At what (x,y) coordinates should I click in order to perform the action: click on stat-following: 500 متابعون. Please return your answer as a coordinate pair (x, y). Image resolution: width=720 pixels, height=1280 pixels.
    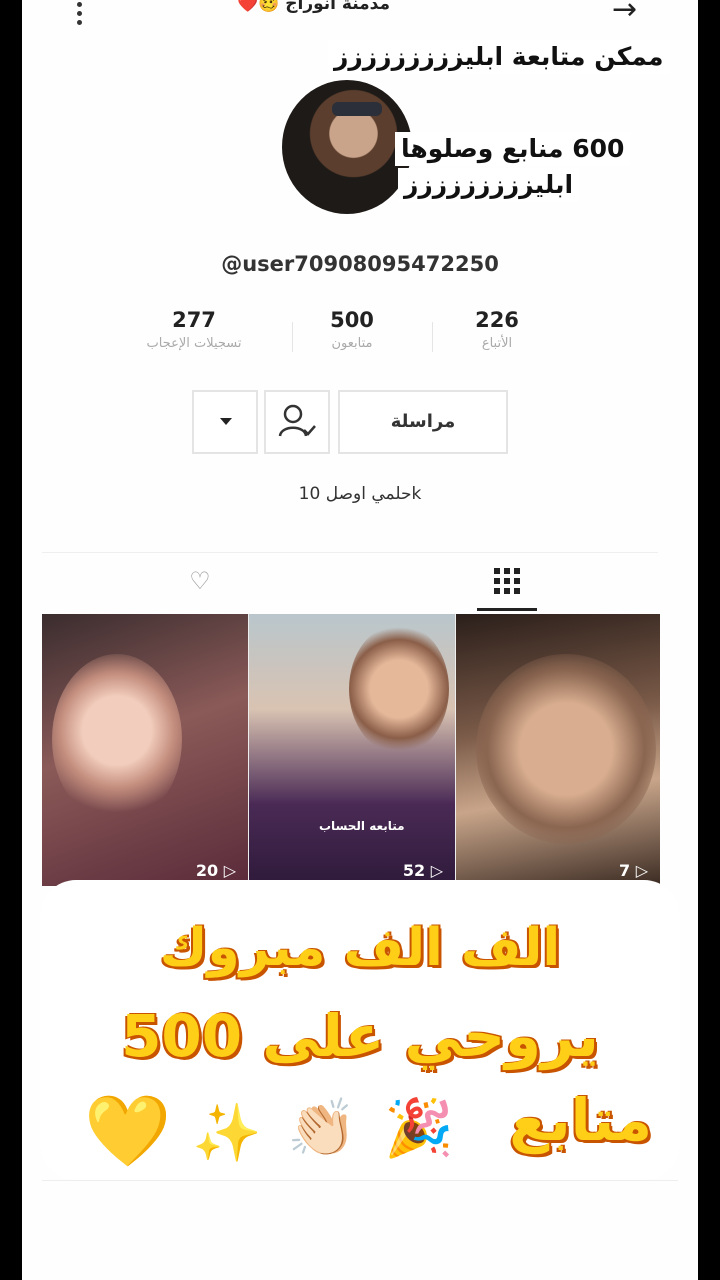
    Looking at the image, I should click on (352, 329).